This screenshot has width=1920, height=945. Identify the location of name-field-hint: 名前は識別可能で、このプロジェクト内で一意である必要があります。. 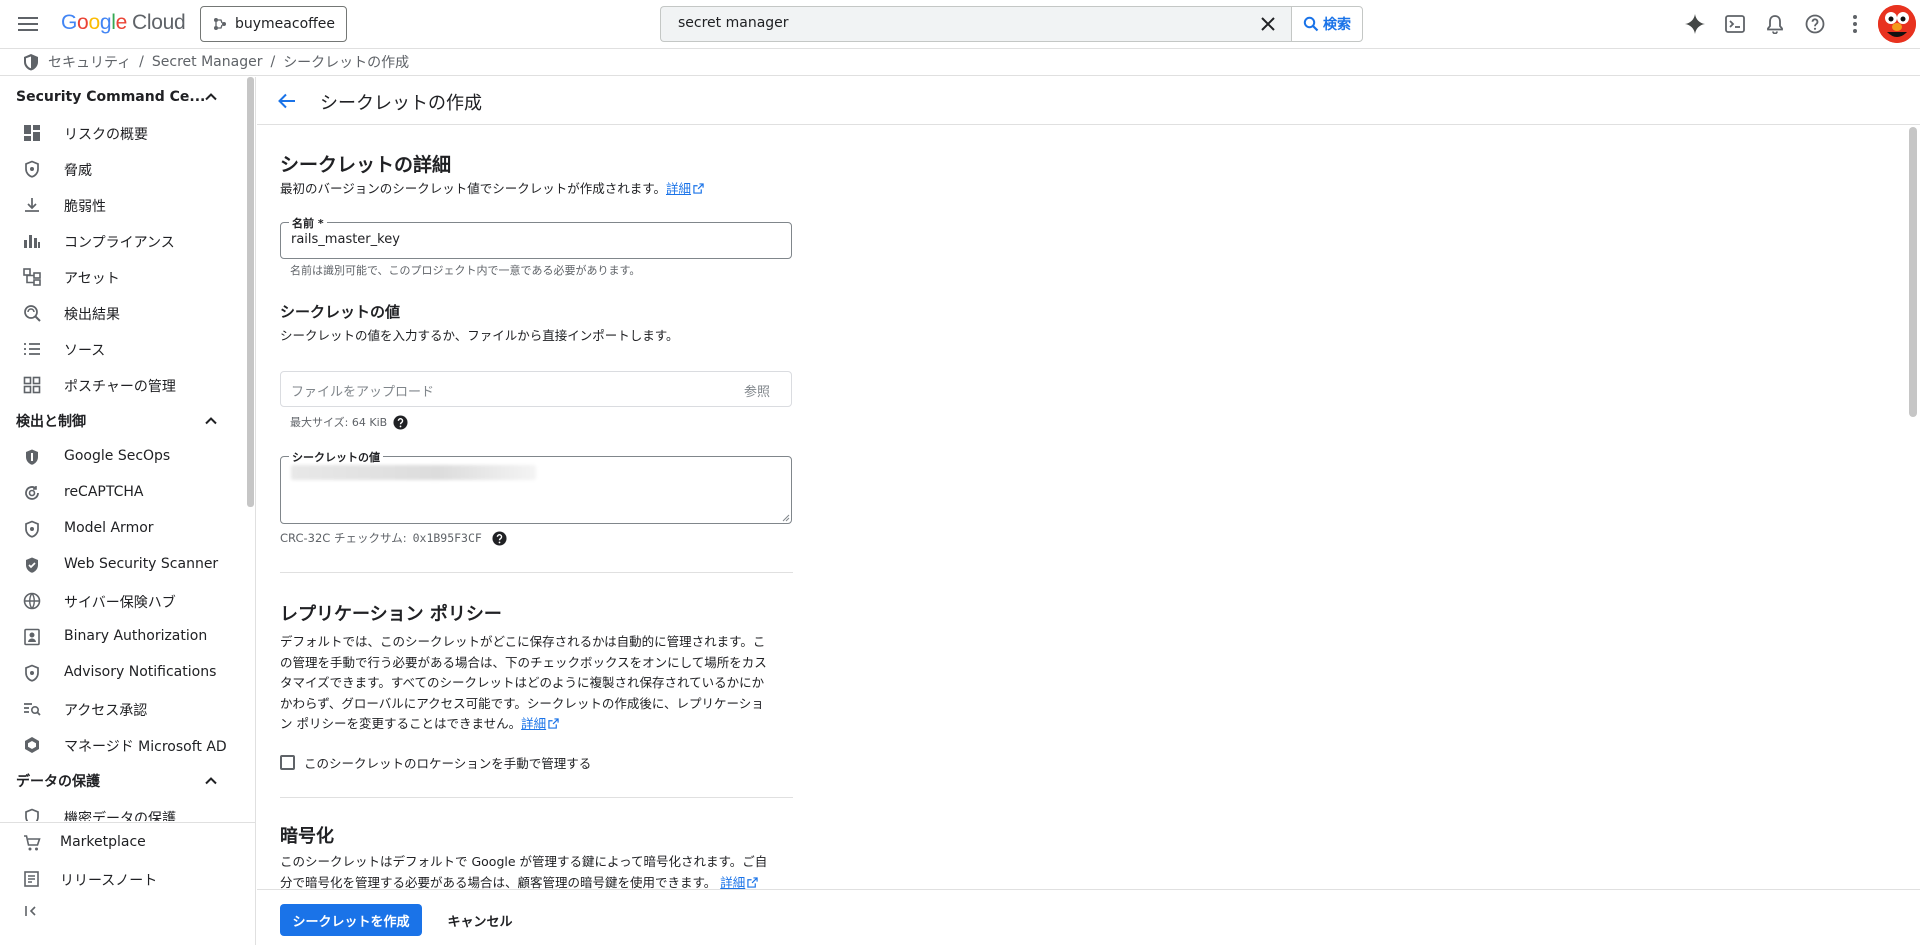
(465, 270).